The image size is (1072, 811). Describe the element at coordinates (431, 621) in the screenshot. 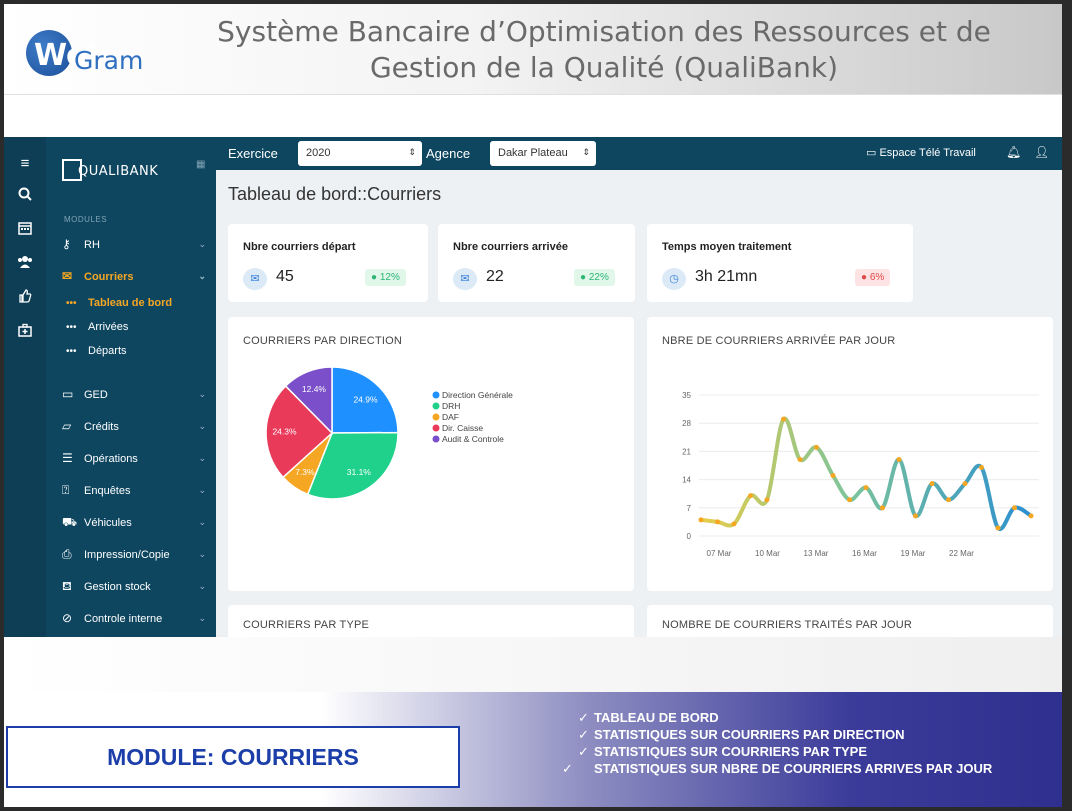

I see `type-chart-card: COURRIERS PAR TYPE` at that location.